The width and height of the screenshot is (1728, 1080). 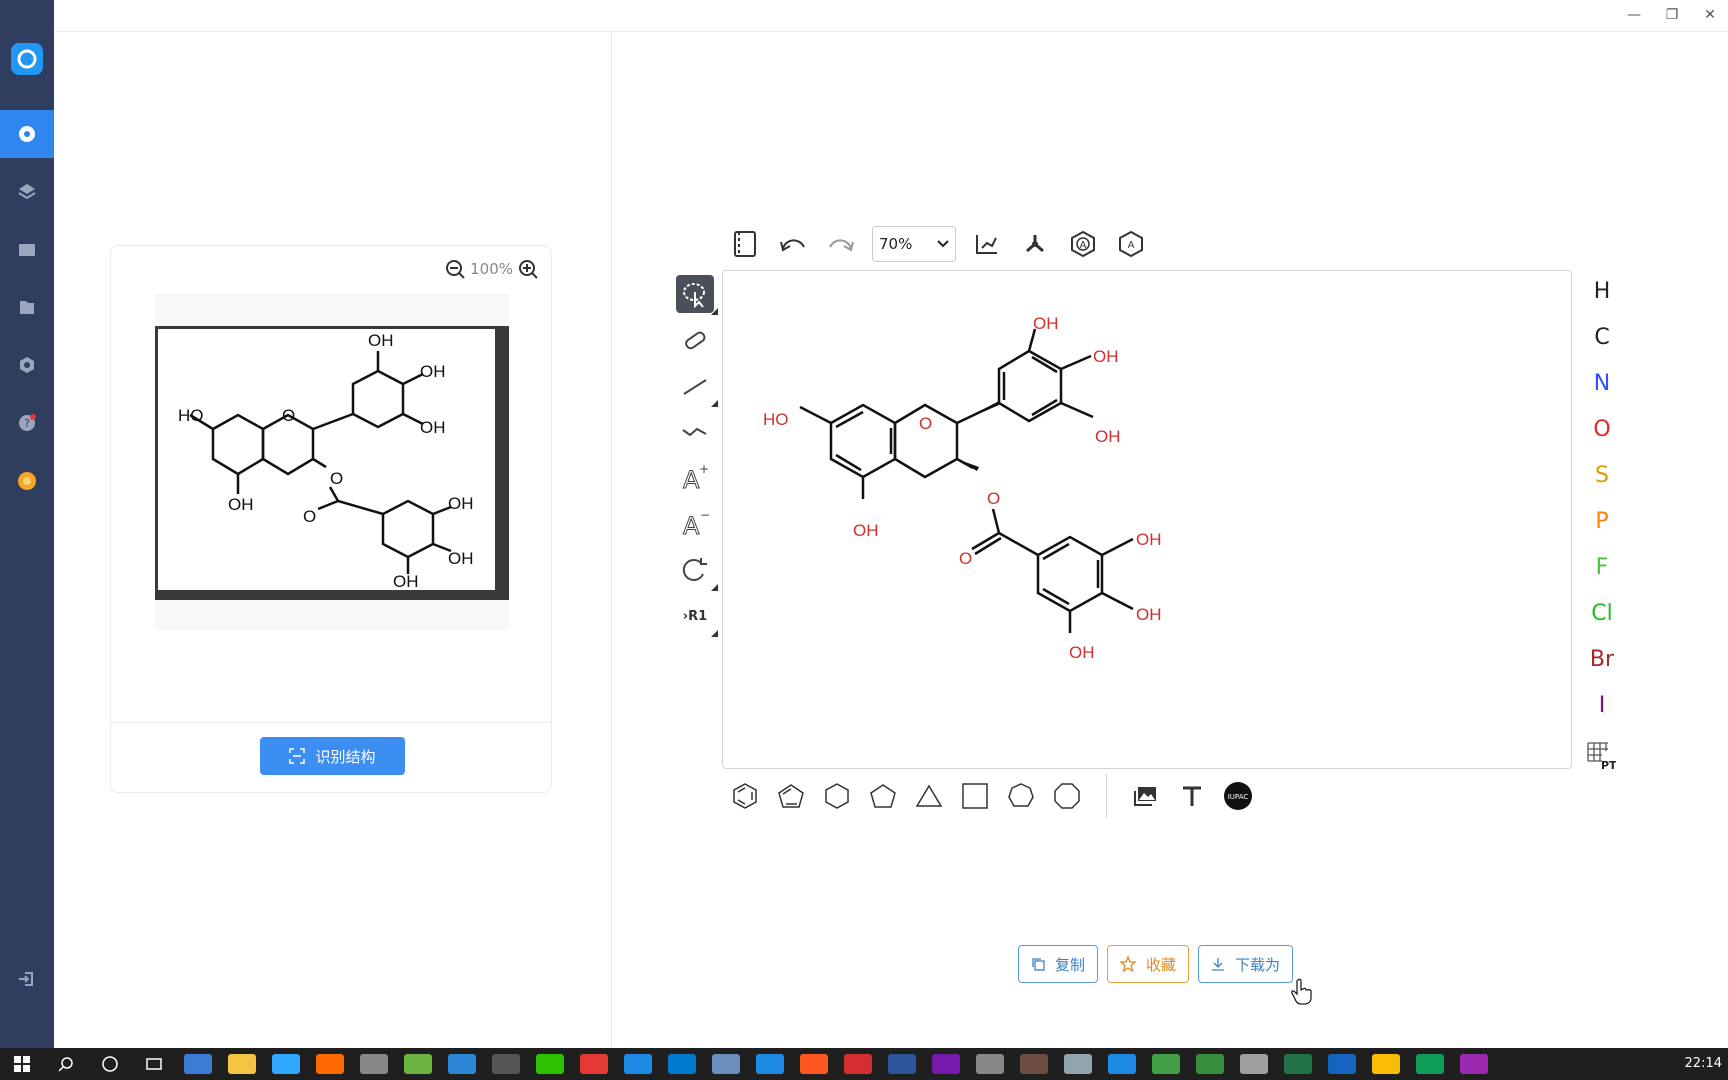 I want to click on explorer-icon, so click(x=242, y=1064).